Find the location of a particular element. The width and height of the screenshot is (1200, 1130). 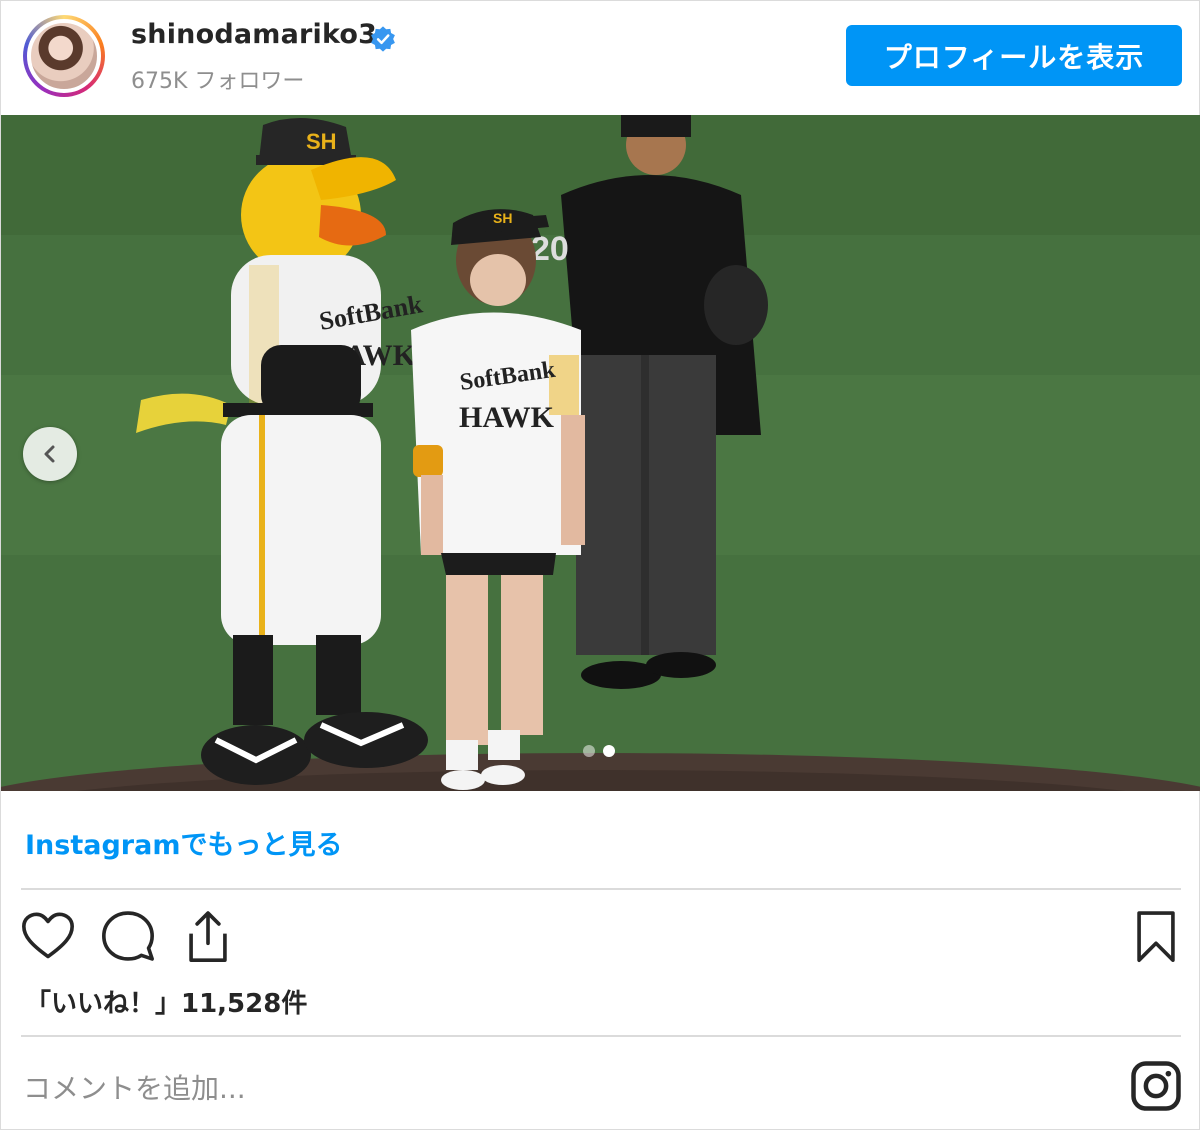

follower-count: 675K フォロワー is located at coordinates (218, 81).